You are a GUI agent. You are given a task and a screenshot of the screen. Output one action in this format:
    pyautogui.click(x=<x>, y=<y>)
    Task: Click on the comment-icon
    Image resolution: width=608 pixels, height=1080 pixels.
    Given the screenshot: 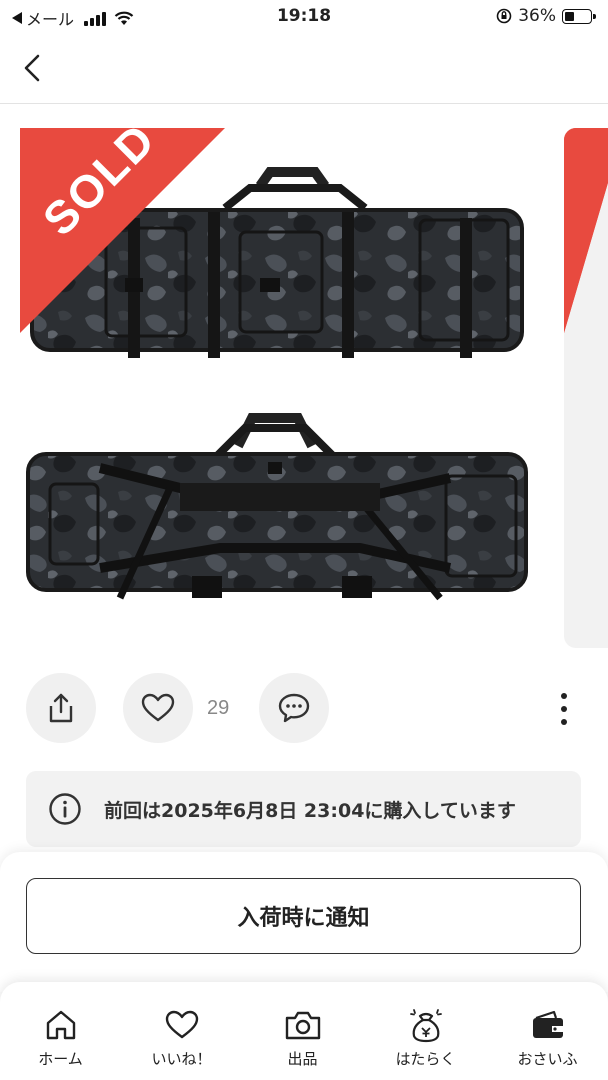 What is the action you would take?
    pyautogui.click(x=294, y=708)
    